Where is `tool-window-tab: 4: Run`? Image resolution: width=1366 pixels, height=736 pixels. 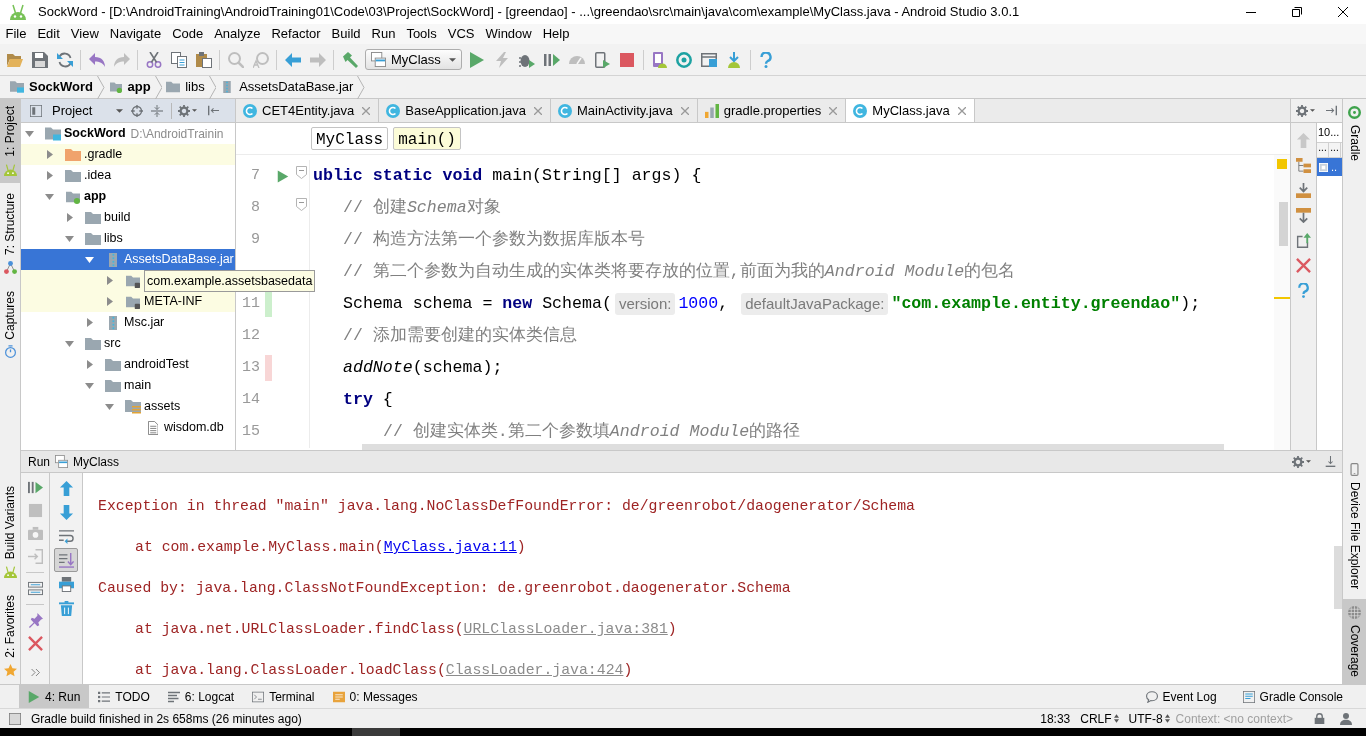
tool-window-tab: 4: Run is located at coordinates (54, 696).